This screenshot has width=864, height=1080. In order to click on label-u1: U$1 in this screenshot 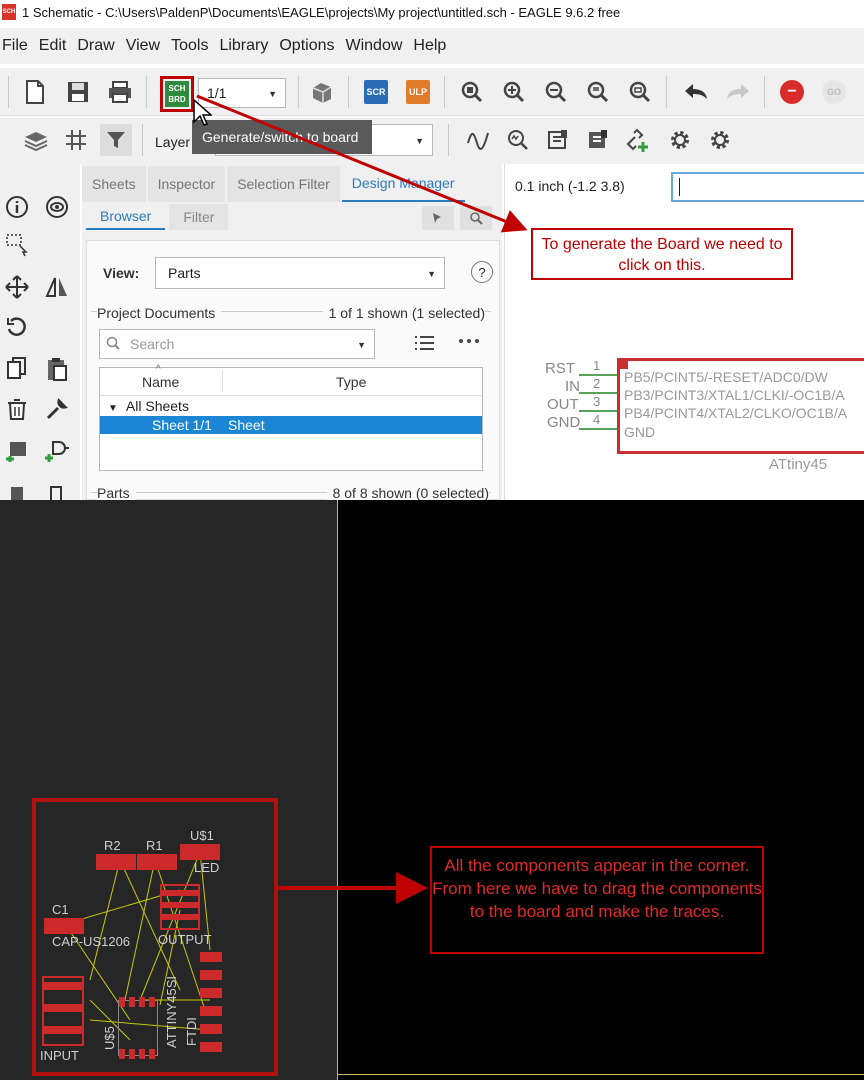, I will do `click(202, 835)`.